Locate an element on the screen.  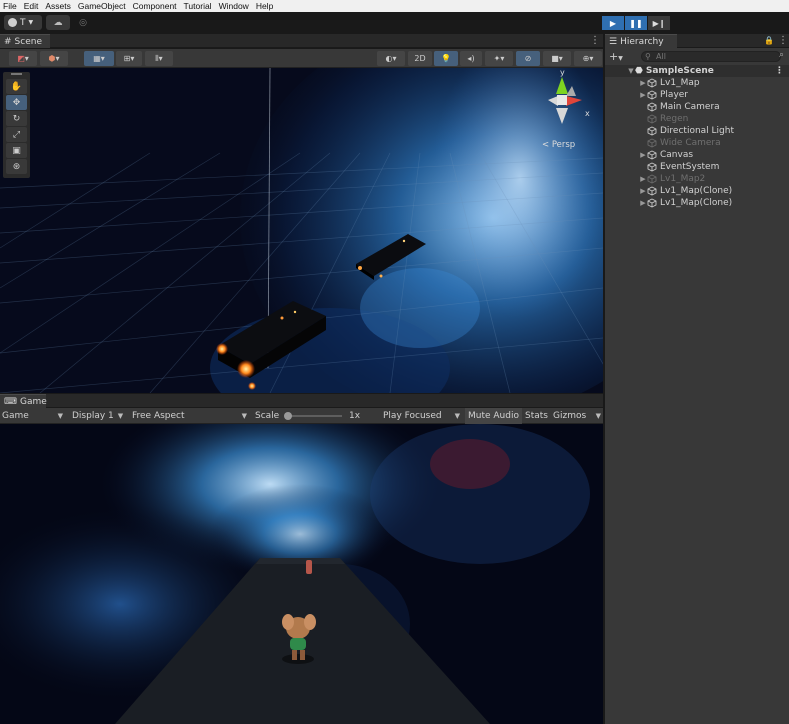
step-button: ▶❙ is located at coordinates (659, 23).